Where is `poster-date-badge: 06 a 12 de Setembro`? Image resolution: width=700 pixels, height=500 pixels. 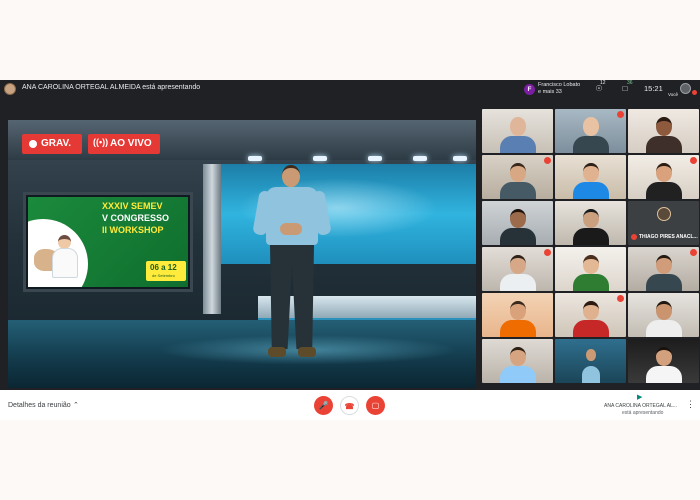
poster-date-badge: 06 a 12 de Setembro is located at coordinates (166, 271).